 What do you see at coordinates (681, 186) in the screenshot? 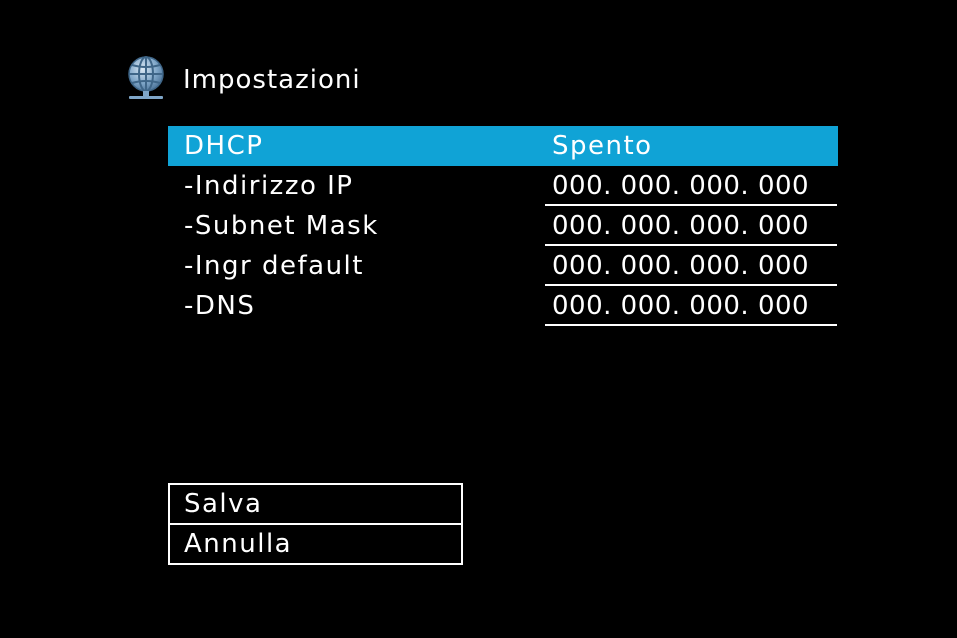
I see `ip-address-value: 000. 000. 000. 000` at bounding box center [681, 186].